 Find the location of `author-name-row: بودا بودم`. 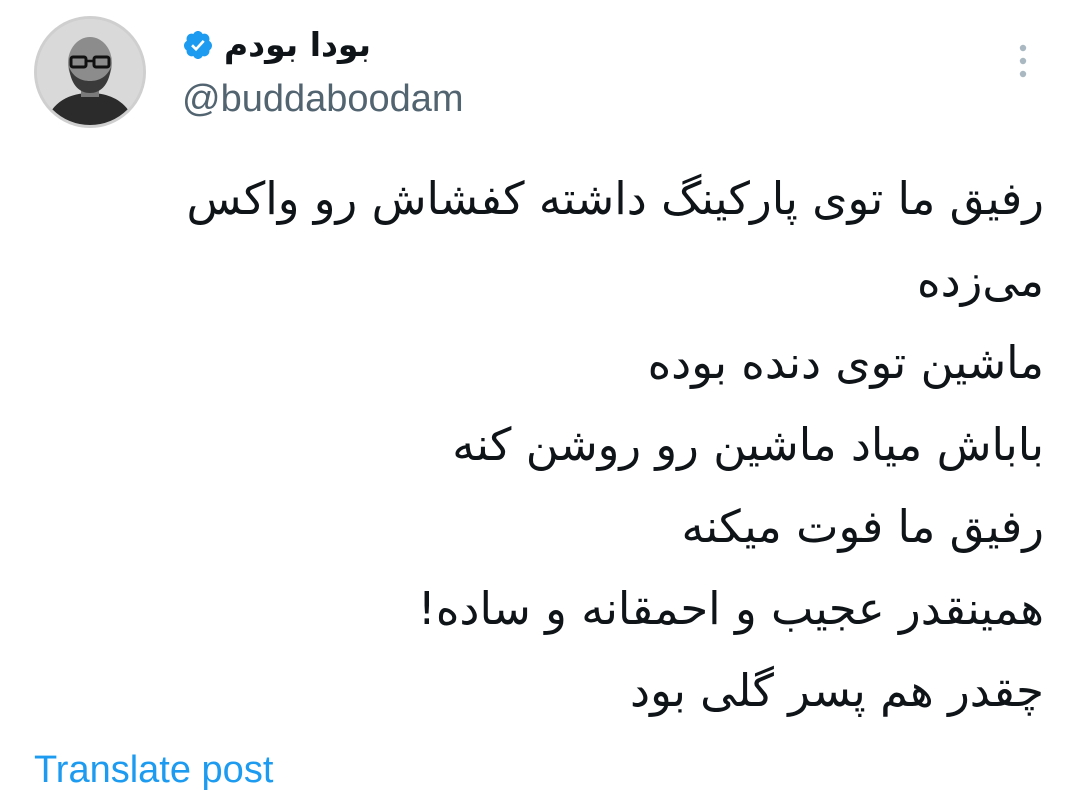

author-name-row: بودا بودم is located at coordinates (276, 45).